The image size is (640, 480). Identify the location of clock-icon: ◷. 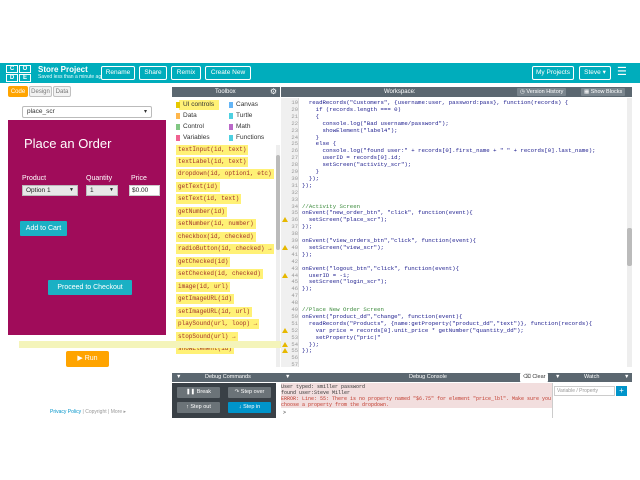
(522, 92).